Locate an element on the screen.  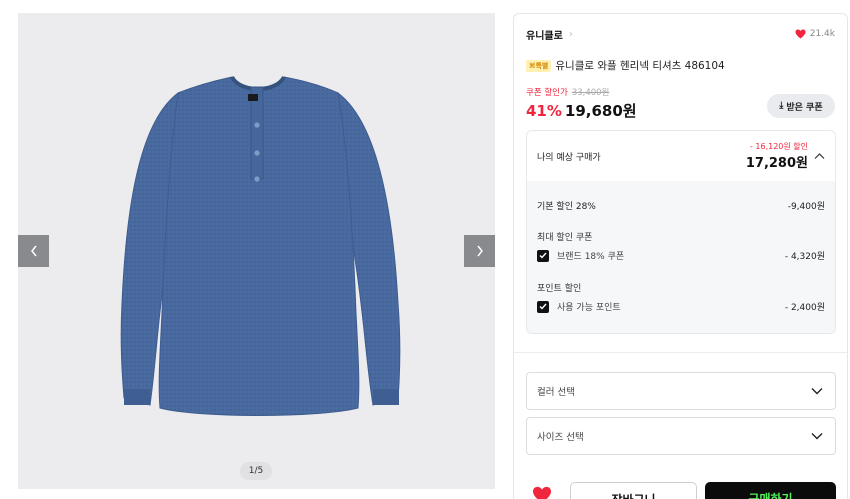
chevron-right-icon is located at coordinates (479, 251).